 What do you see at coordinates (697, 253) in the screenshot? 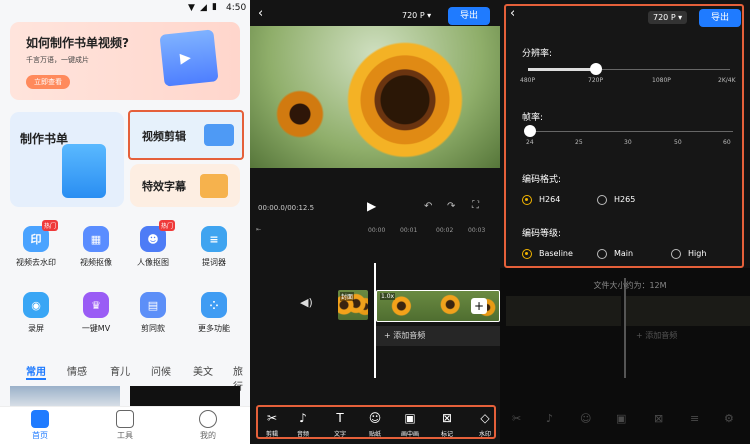
I see `level-high-label: High` at bounding box center [697, 253].